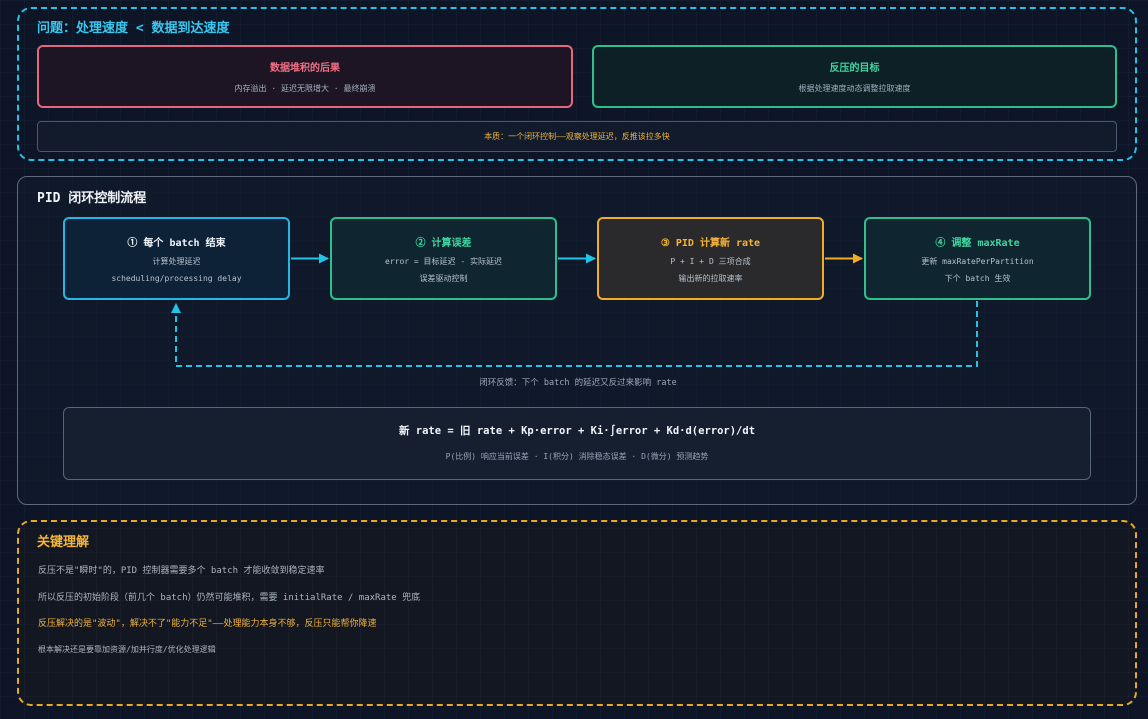 This screenshot has width=1148, height=719. I want to click on insight-item-highlight: 反压解决的是"波动"，解决不了"能力不足"——处理能力本身不够，反压只能帮你降速, so click(207, 624).